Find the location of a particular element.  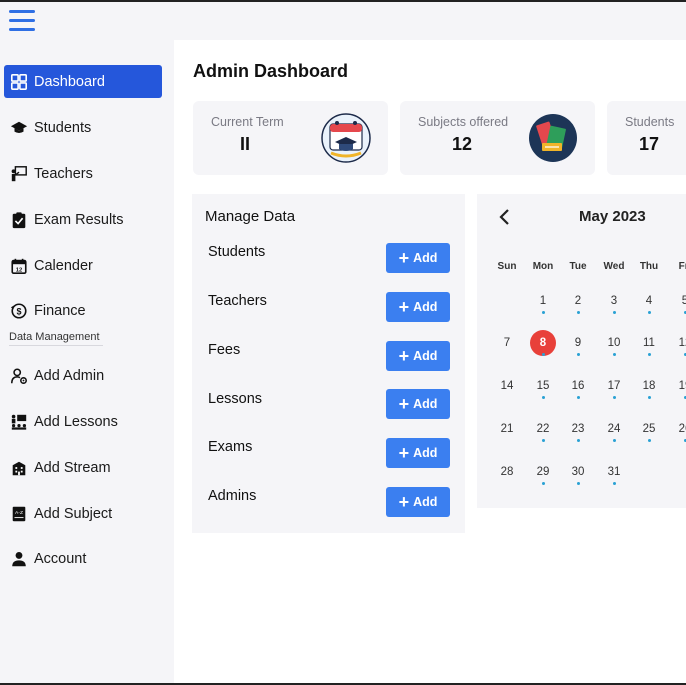

dashboard-icon is located at coordinates (19, 82).